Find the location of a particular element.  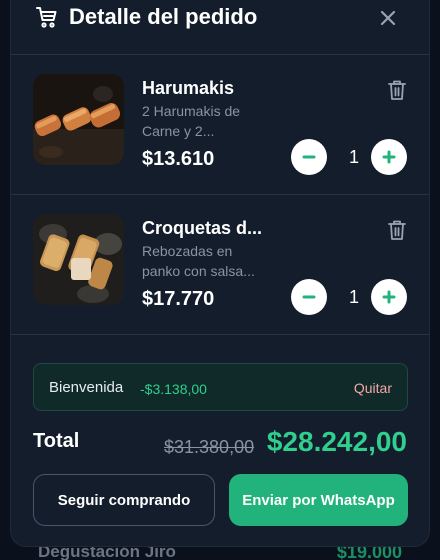

promo-code-name: Bienvenida is located at coordinates (86, 387).